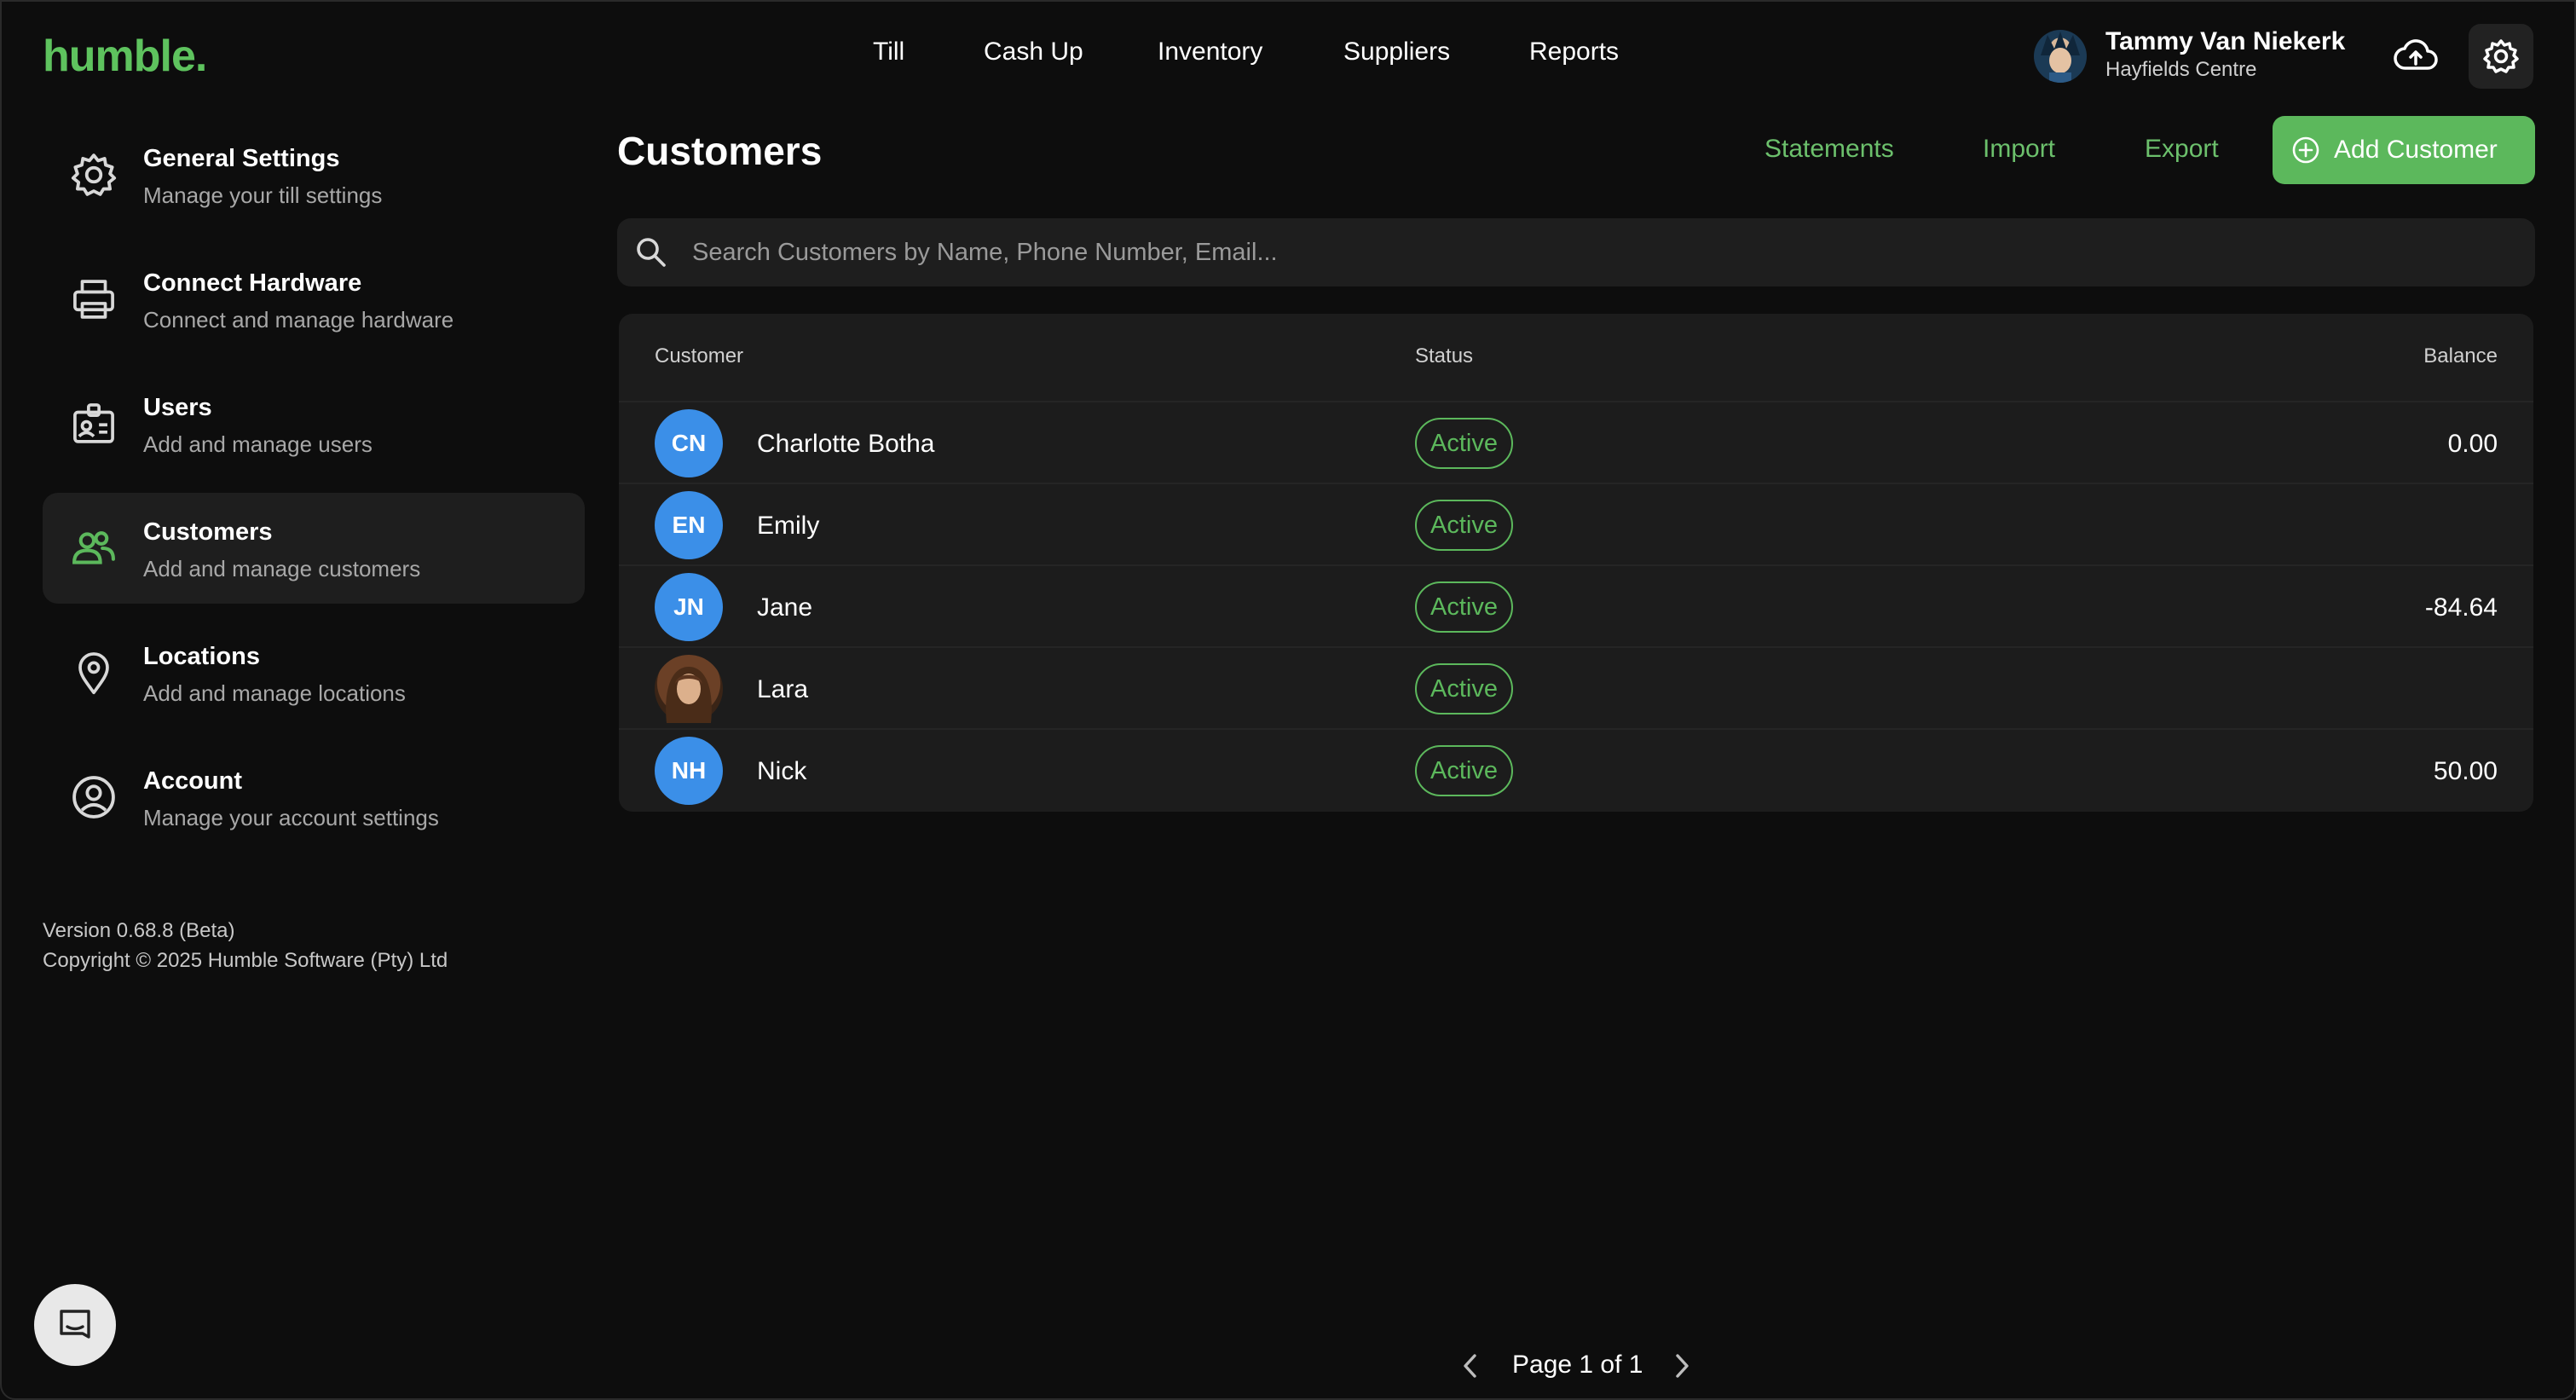 The image size is (2576, 1400). I want to click on nav-cash-up: Cash Up, so click(1033, 52).